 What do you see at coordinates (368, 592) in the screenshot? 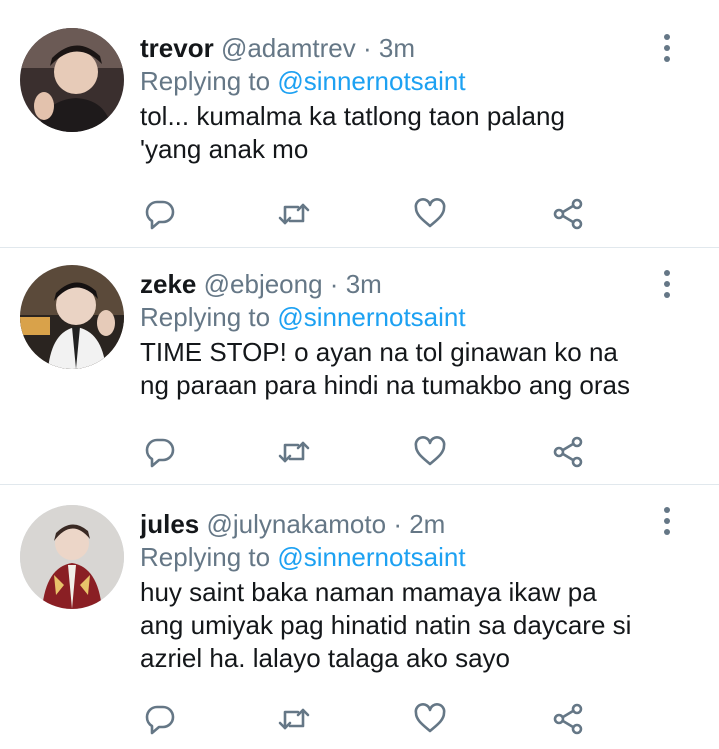
I see `tweet-text-line: huy saint baka naman mamaya ikaw pa` at bounding box center [368, 592].